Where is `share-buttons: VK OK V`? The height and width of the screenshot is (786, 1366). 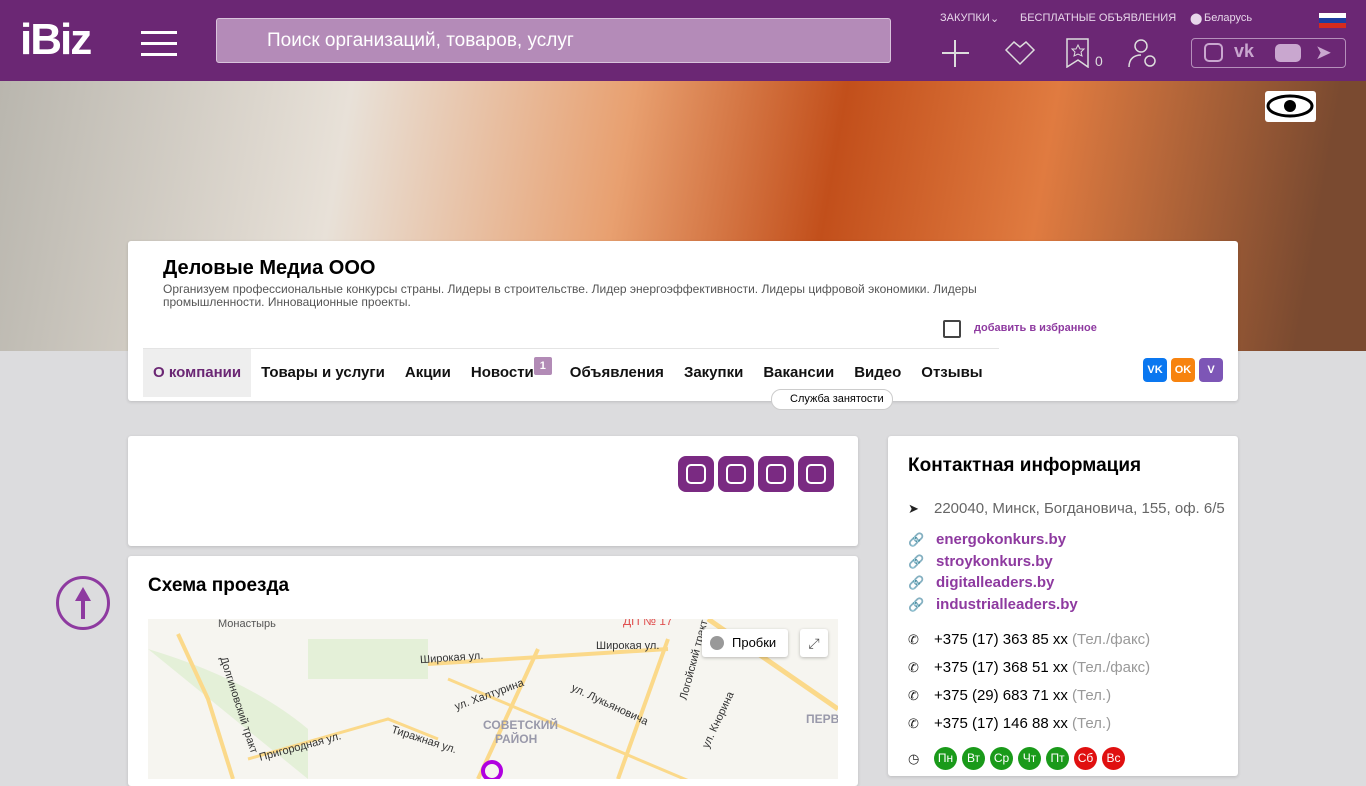
share-buttons: VK OK V is located at coordinates (1183, 370).